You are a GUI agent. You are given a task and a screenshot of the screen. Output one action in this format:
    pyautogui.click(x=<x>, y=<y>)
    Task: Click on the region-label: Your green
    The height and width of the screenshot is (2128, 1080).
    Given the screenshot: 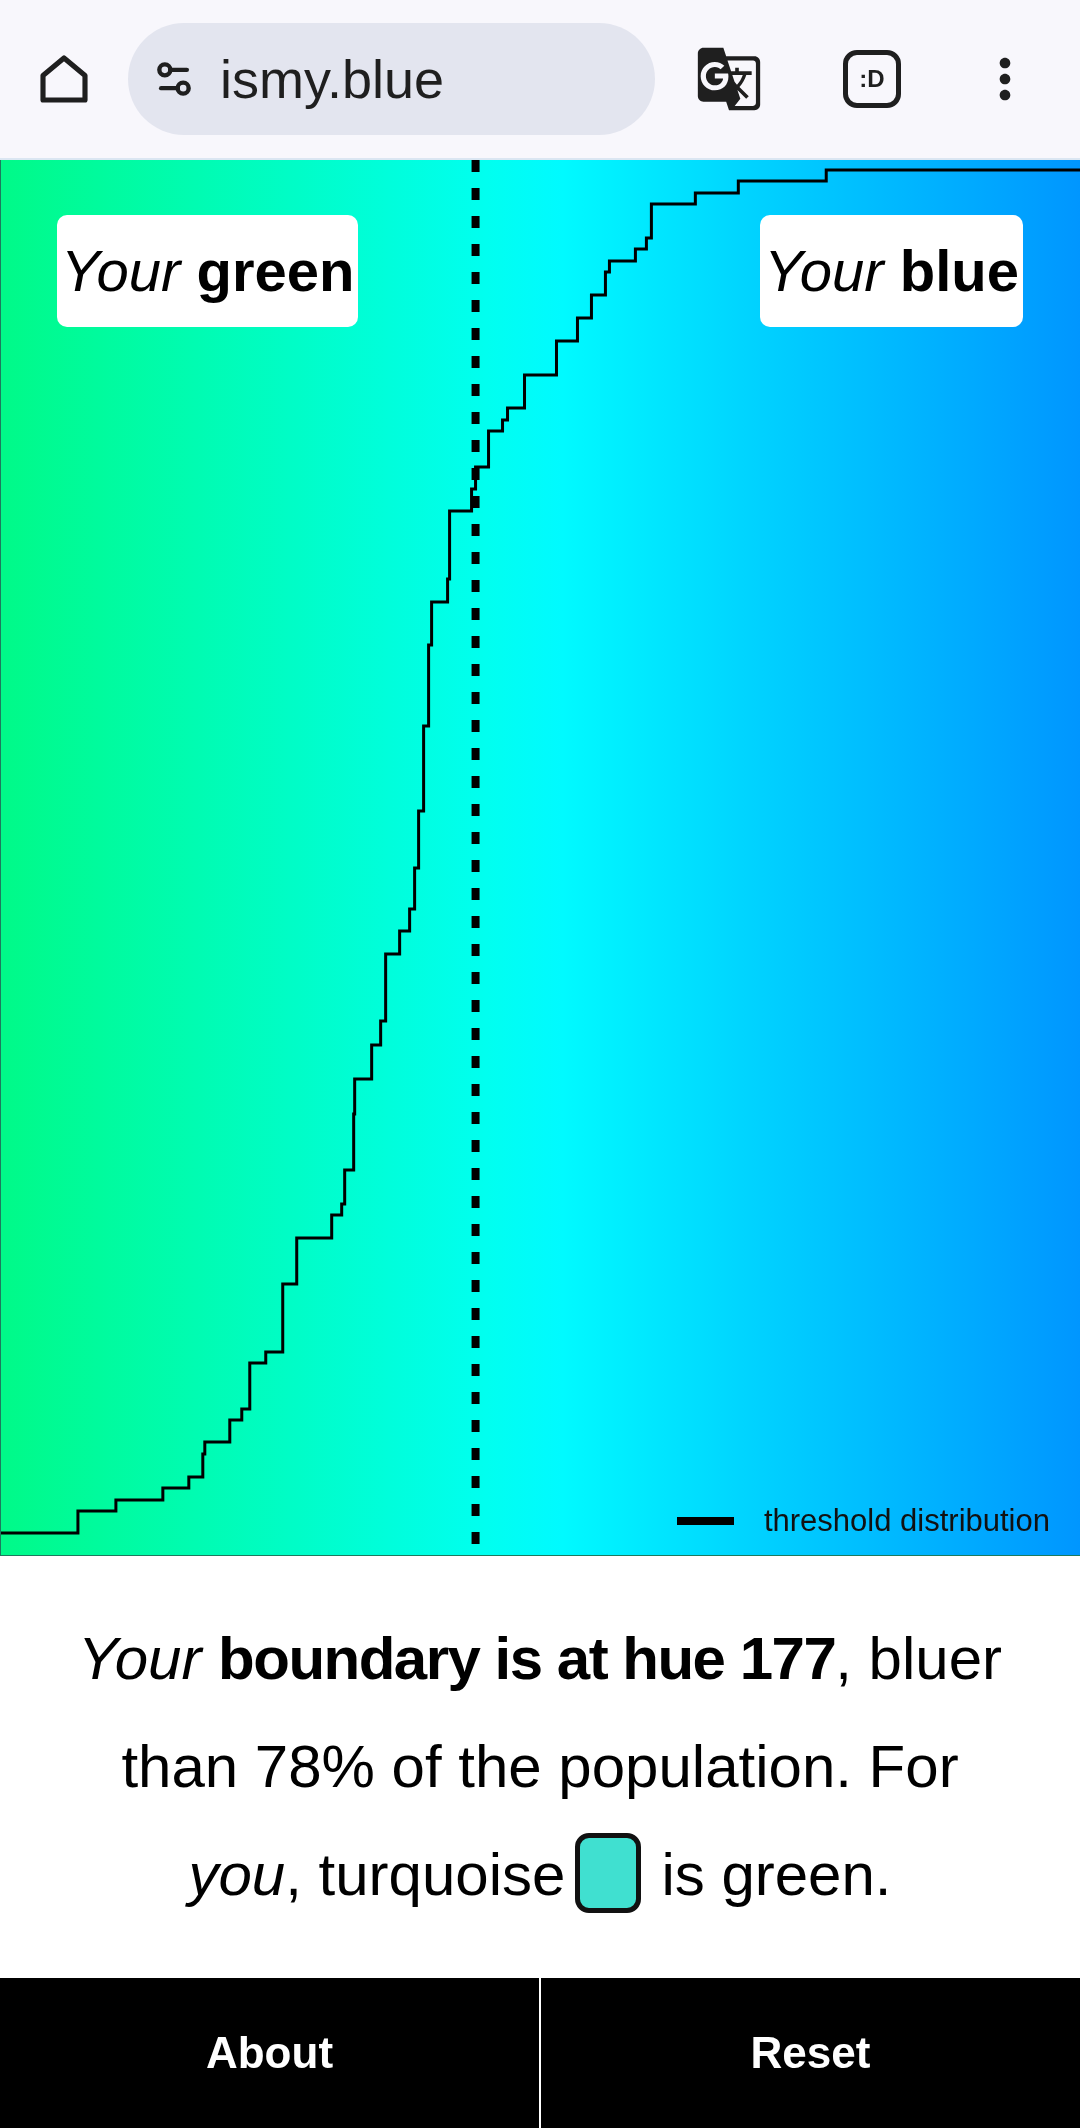 What is the action you would take?
    pyautogui.click(x=208, y=271)
    